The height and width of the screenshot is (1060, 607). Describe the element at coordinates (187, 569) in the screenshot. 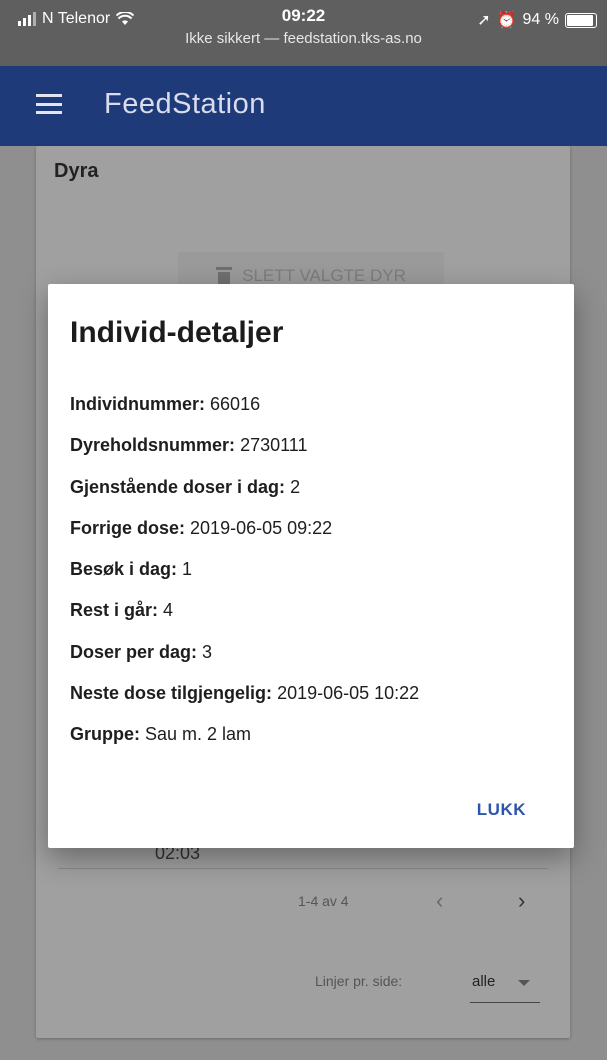

I see `detail-value: 1` at that location.